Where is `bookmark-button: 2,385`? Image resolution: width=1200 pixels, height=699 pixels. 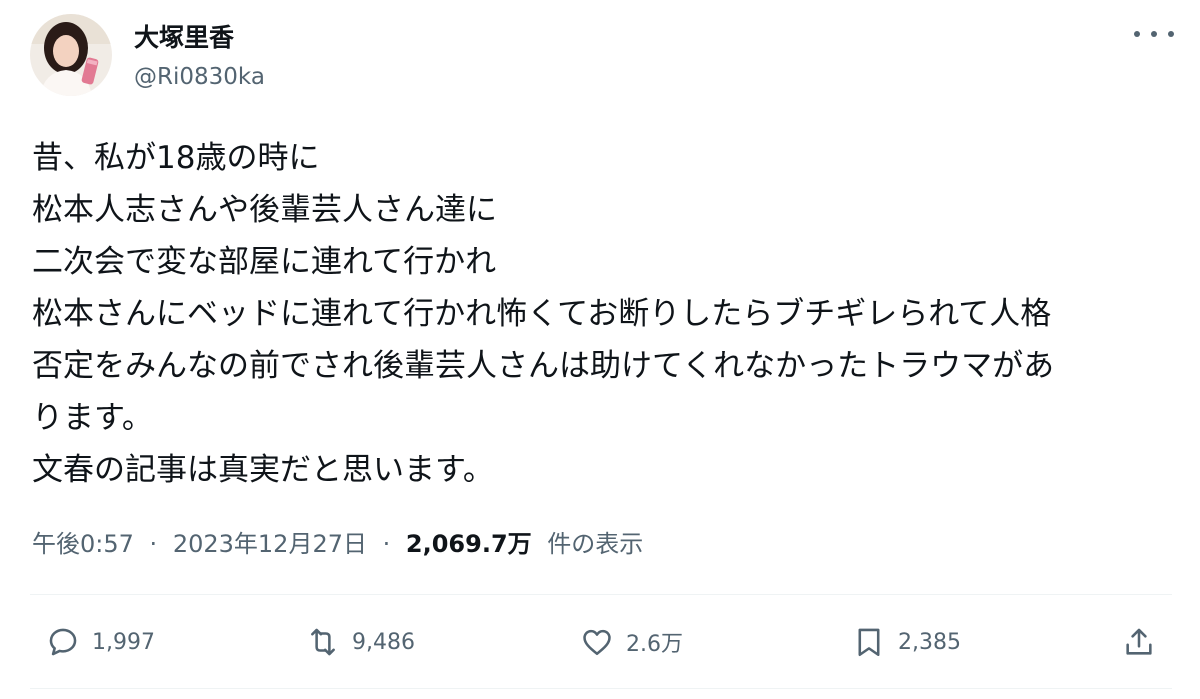 bookmark-button: 2,385 is located at coordinates (906, 642).